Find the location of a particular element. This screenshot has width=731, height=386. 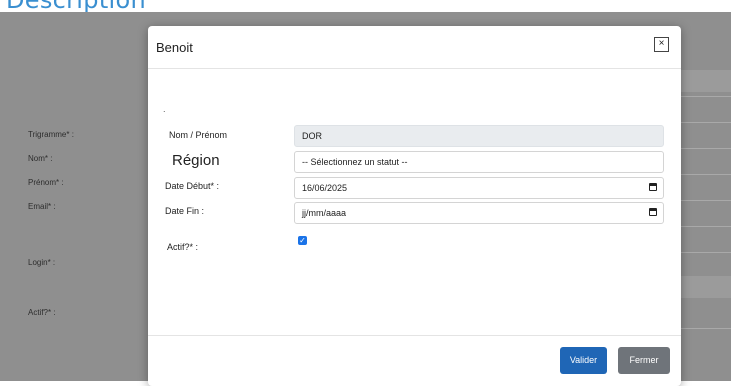

background-label-email: Email* : is located at coordinates (42, 206).